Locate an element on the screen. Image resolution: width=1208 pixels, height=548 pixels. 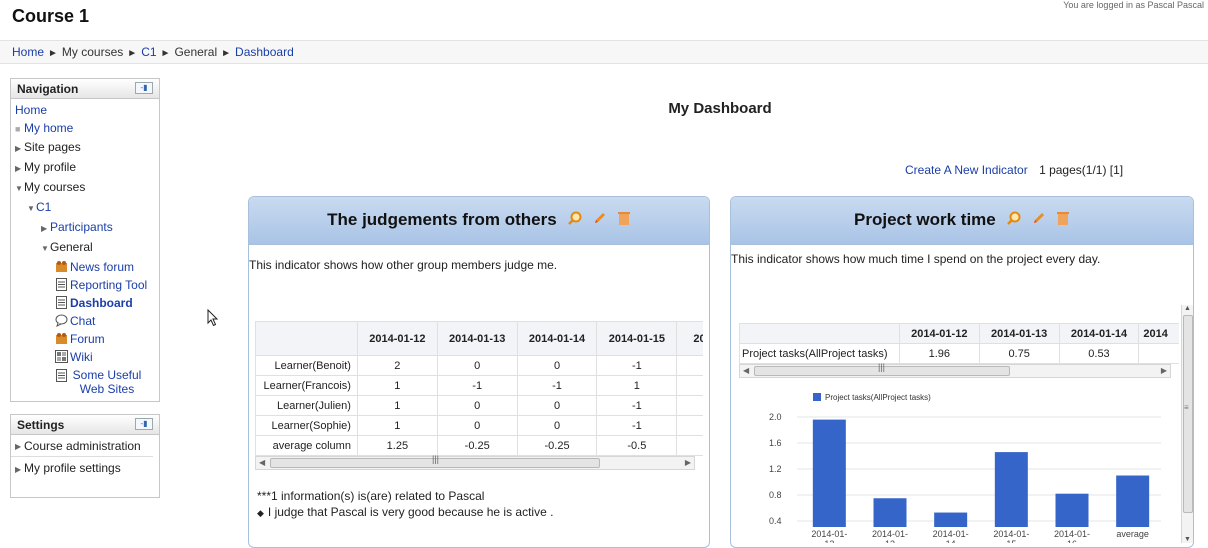
nav-item-my-courses: ▼My courses is located at coordinates (85, 188).